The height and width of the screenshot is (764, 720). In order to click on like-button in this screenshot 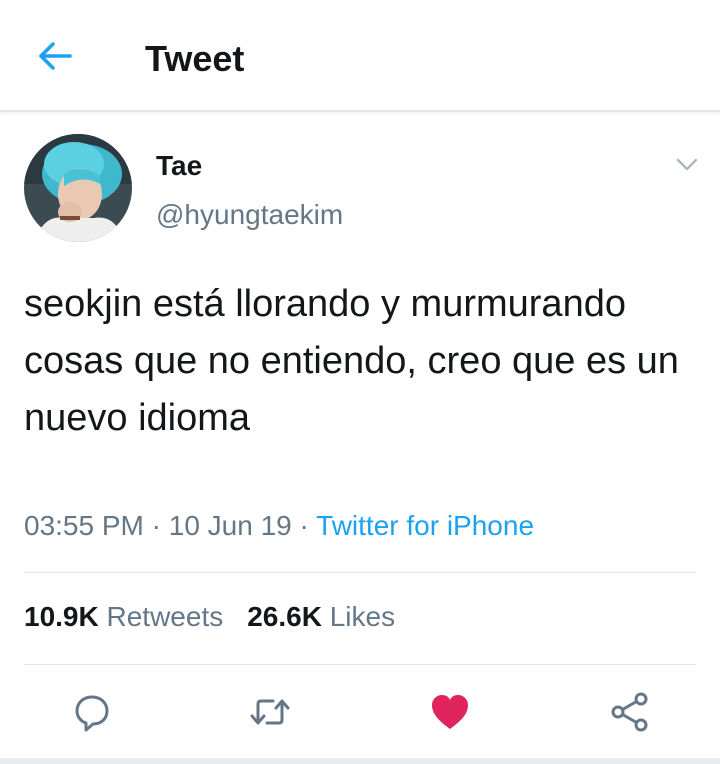, I will do `click(450, 712)`.